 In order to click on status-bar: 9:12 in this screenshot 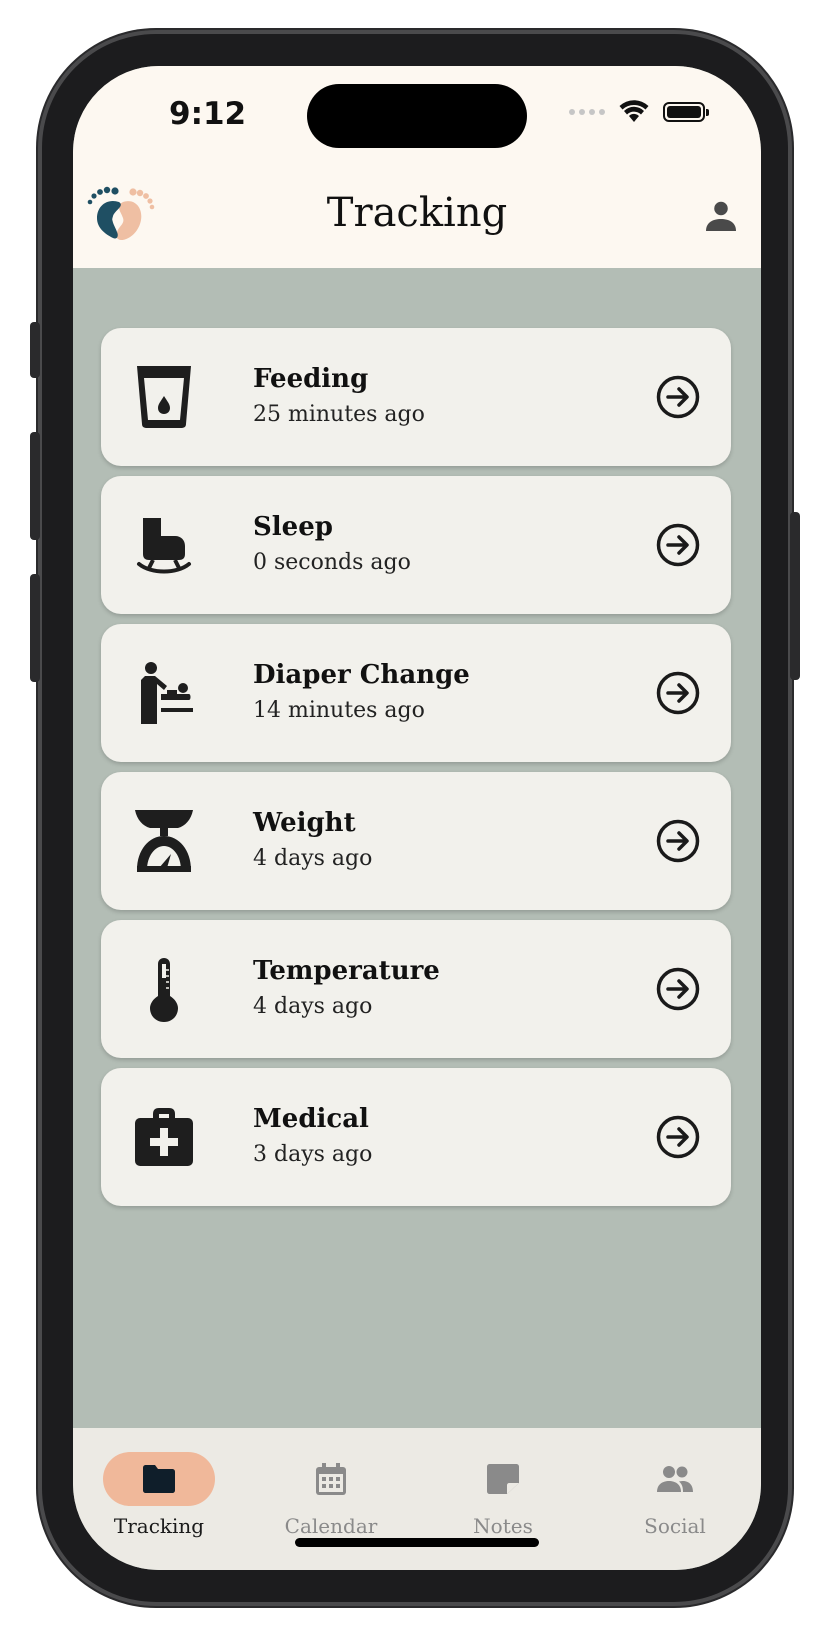, I will do `click(417, 117)`.